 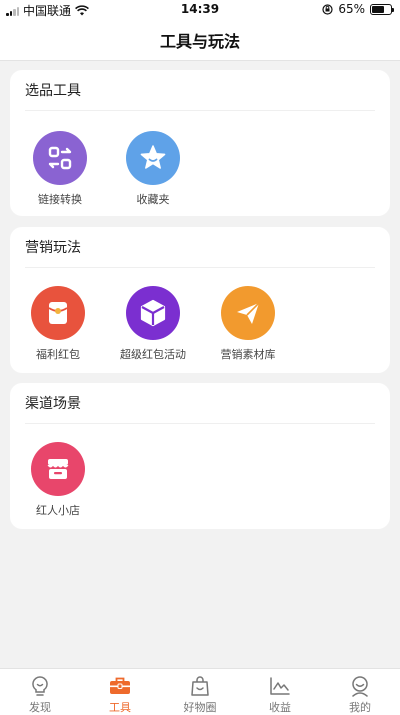 I want to click on tab-discover: 发现, so click(x=40, y=692).